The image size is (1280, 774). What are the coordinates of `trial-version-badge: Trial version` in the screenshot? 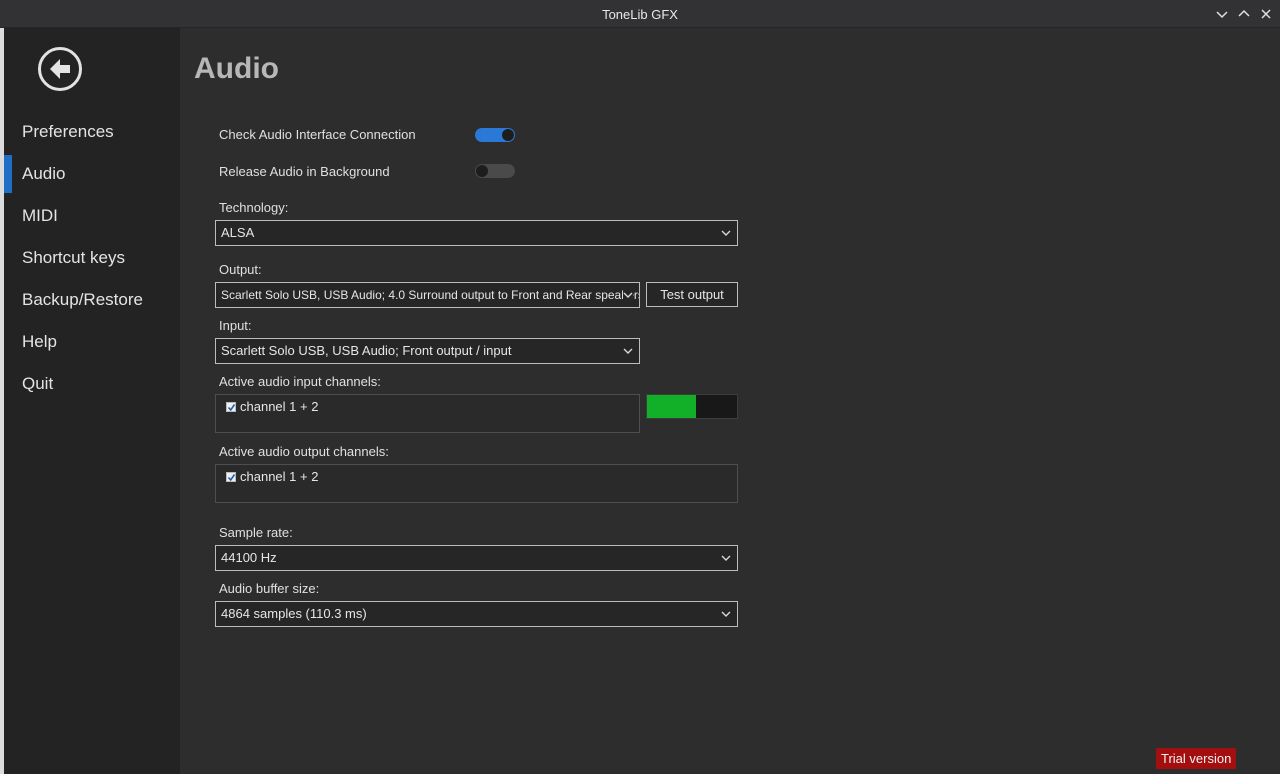 It's located at (1196, 758).